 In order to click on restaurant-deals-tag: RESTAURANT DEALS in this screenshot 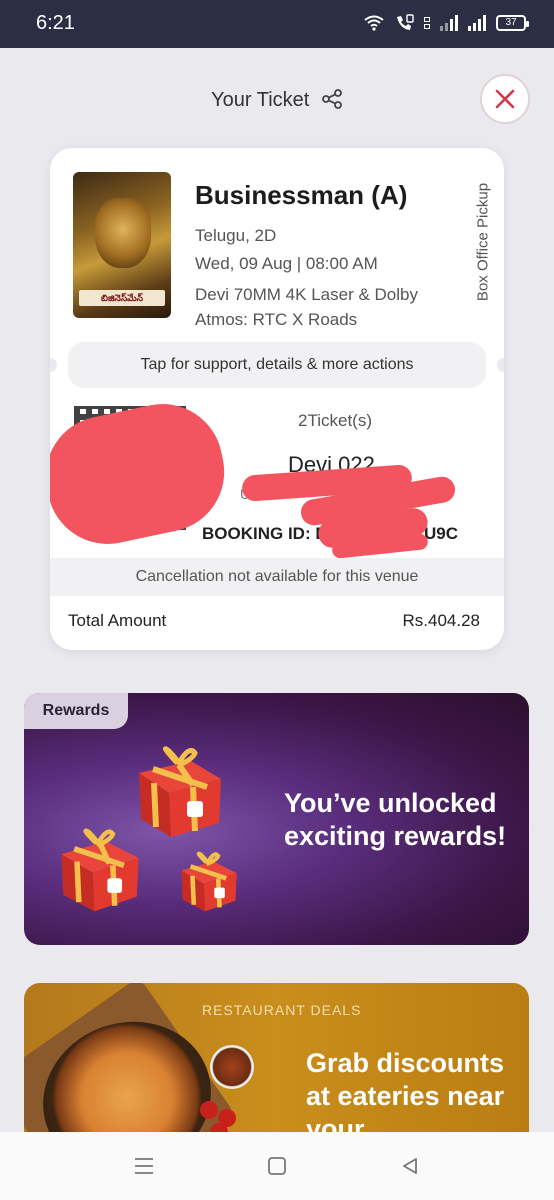, I will do `click(282, 1010)`.